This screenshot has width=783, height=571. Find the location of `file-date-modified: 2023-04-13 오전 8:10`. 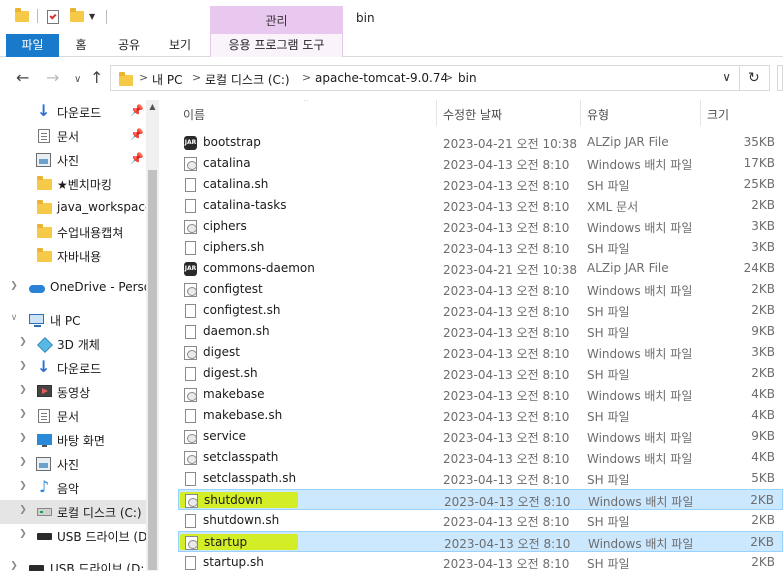

file-date-modified: 2023-04-13 오전 8:10 is located at coordinates (506, 354).